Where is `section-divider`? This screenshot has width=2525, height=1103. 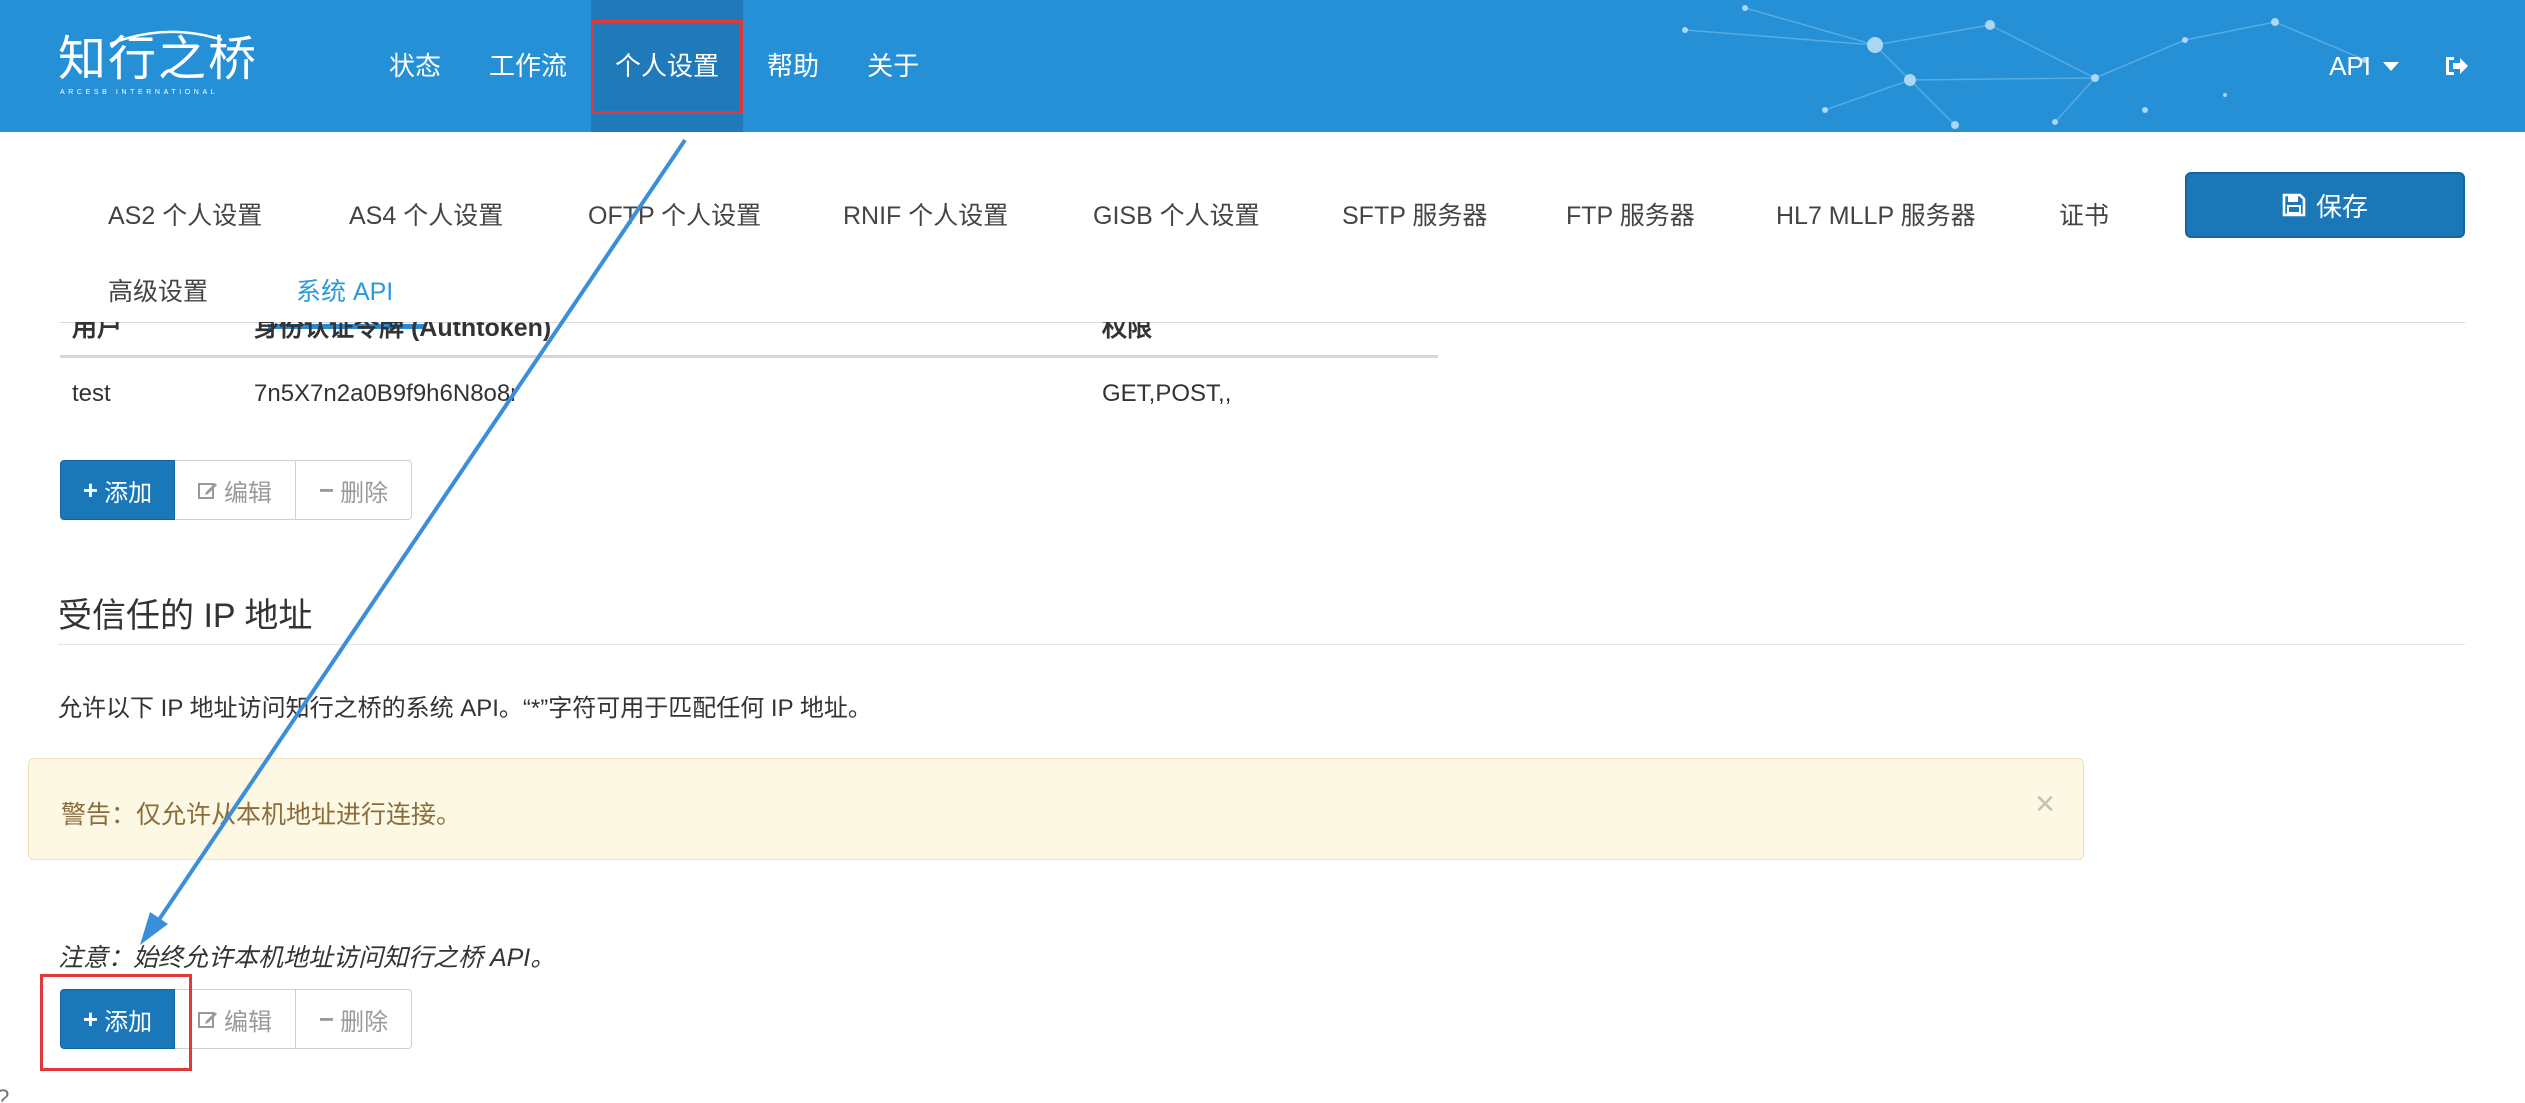
section-divider is located at coordinates (1261, 644).